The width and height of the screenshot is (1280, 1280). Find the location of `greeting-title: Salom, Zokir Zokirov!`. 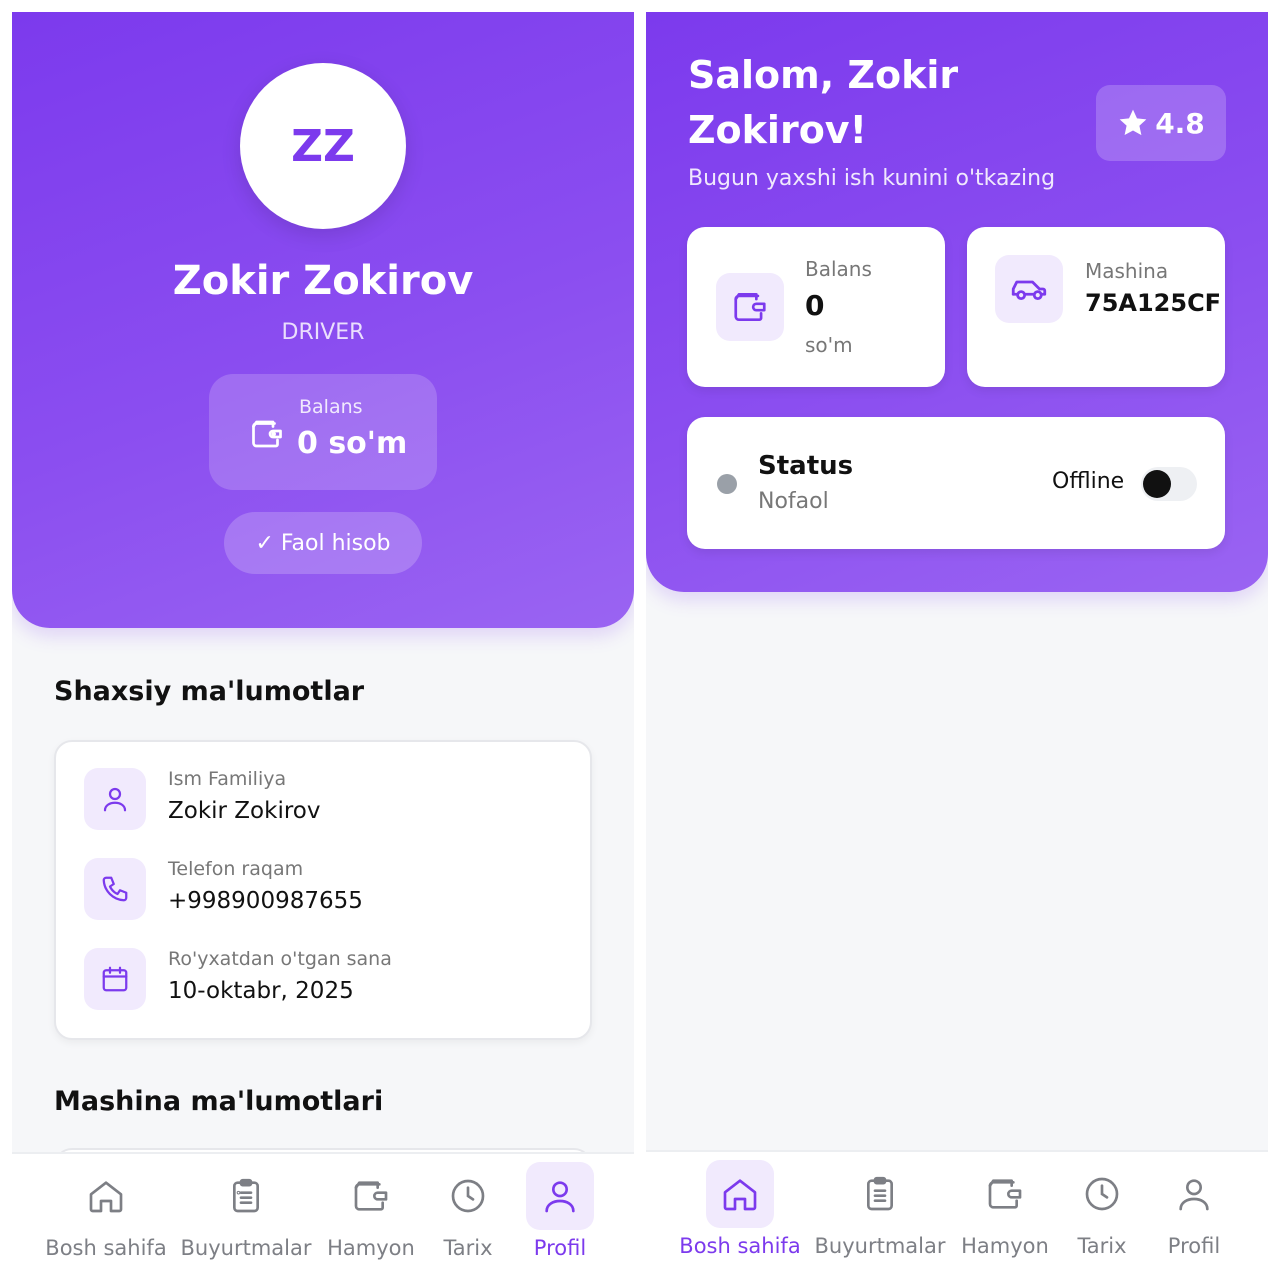

greeting-title: Salom, Zokir Zokirov! is located at coordinates (823, 102).